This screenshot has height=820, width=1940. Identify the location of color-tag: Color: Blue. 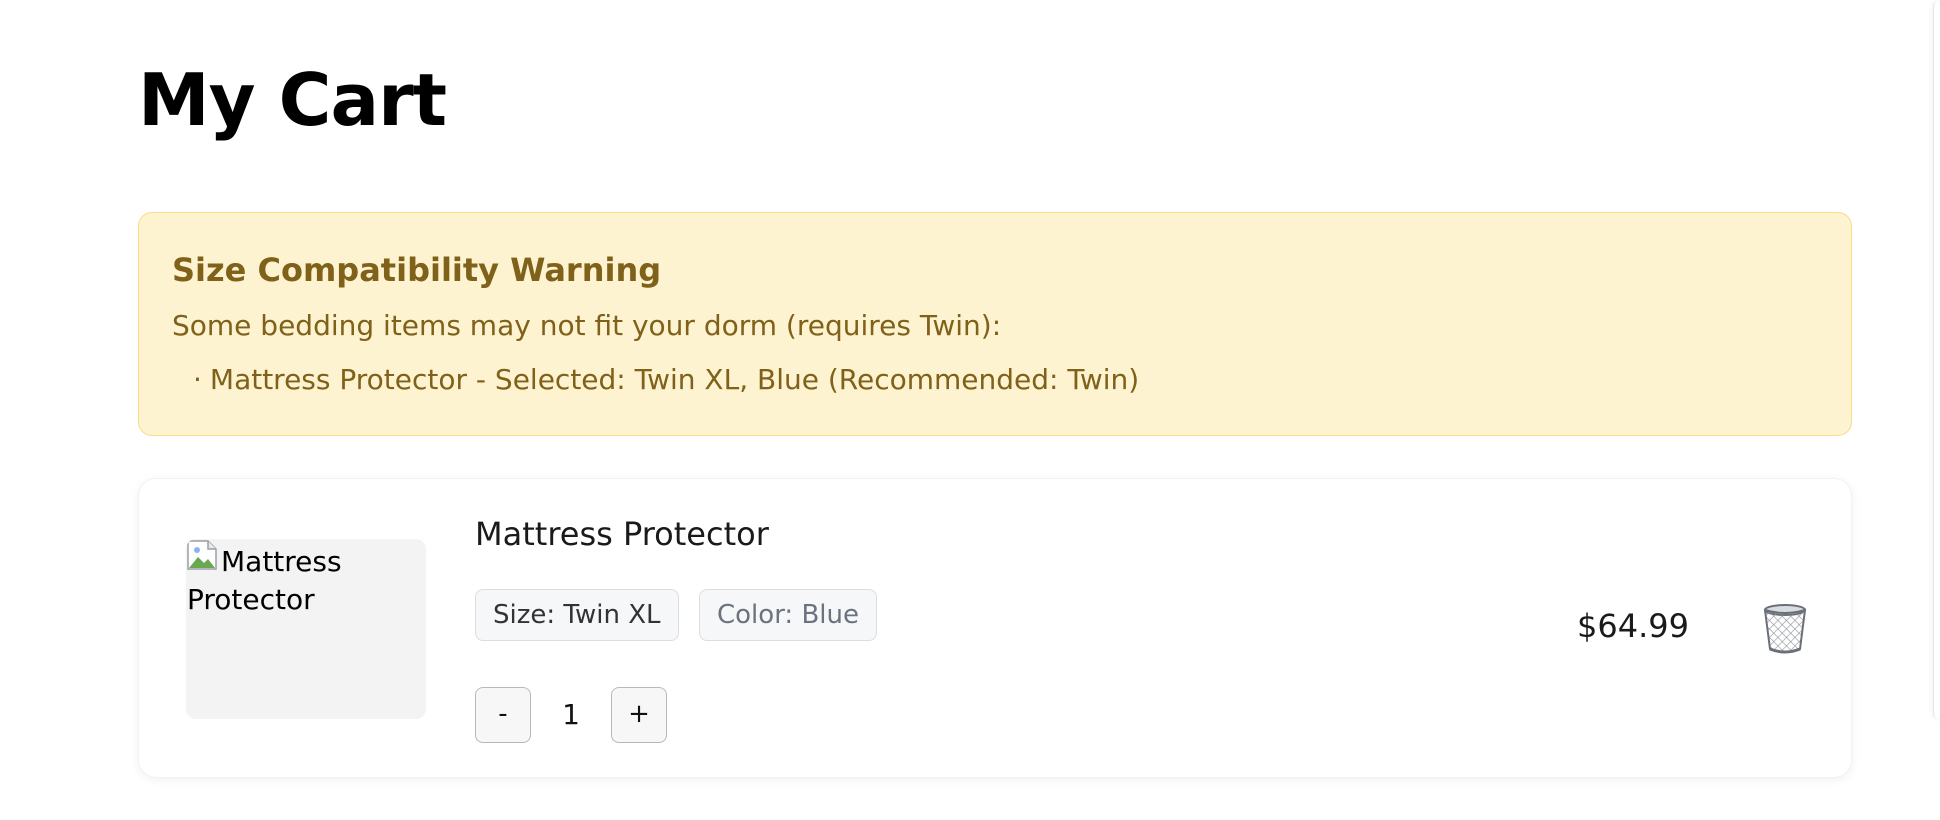
(788, 615).